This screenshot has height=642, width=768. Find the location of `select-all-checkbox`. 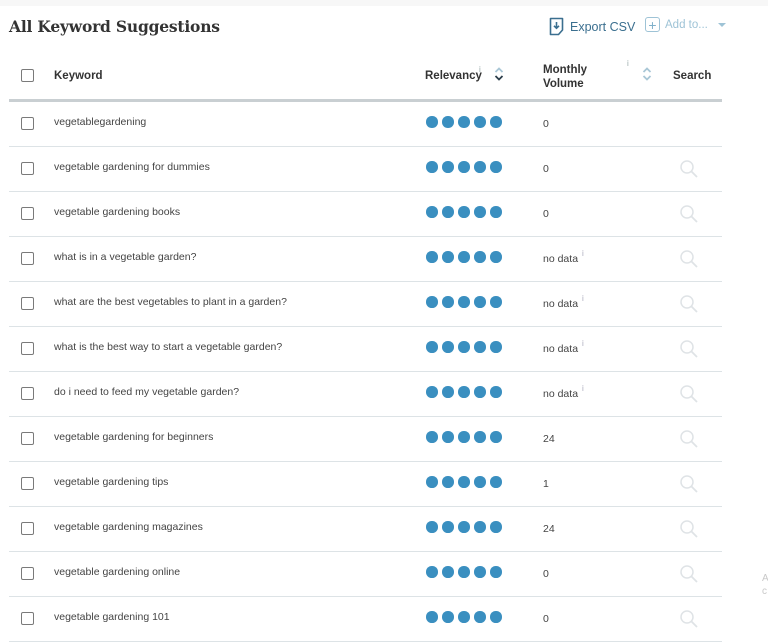

select-all-checkbox is located at coordinates (27, 75).